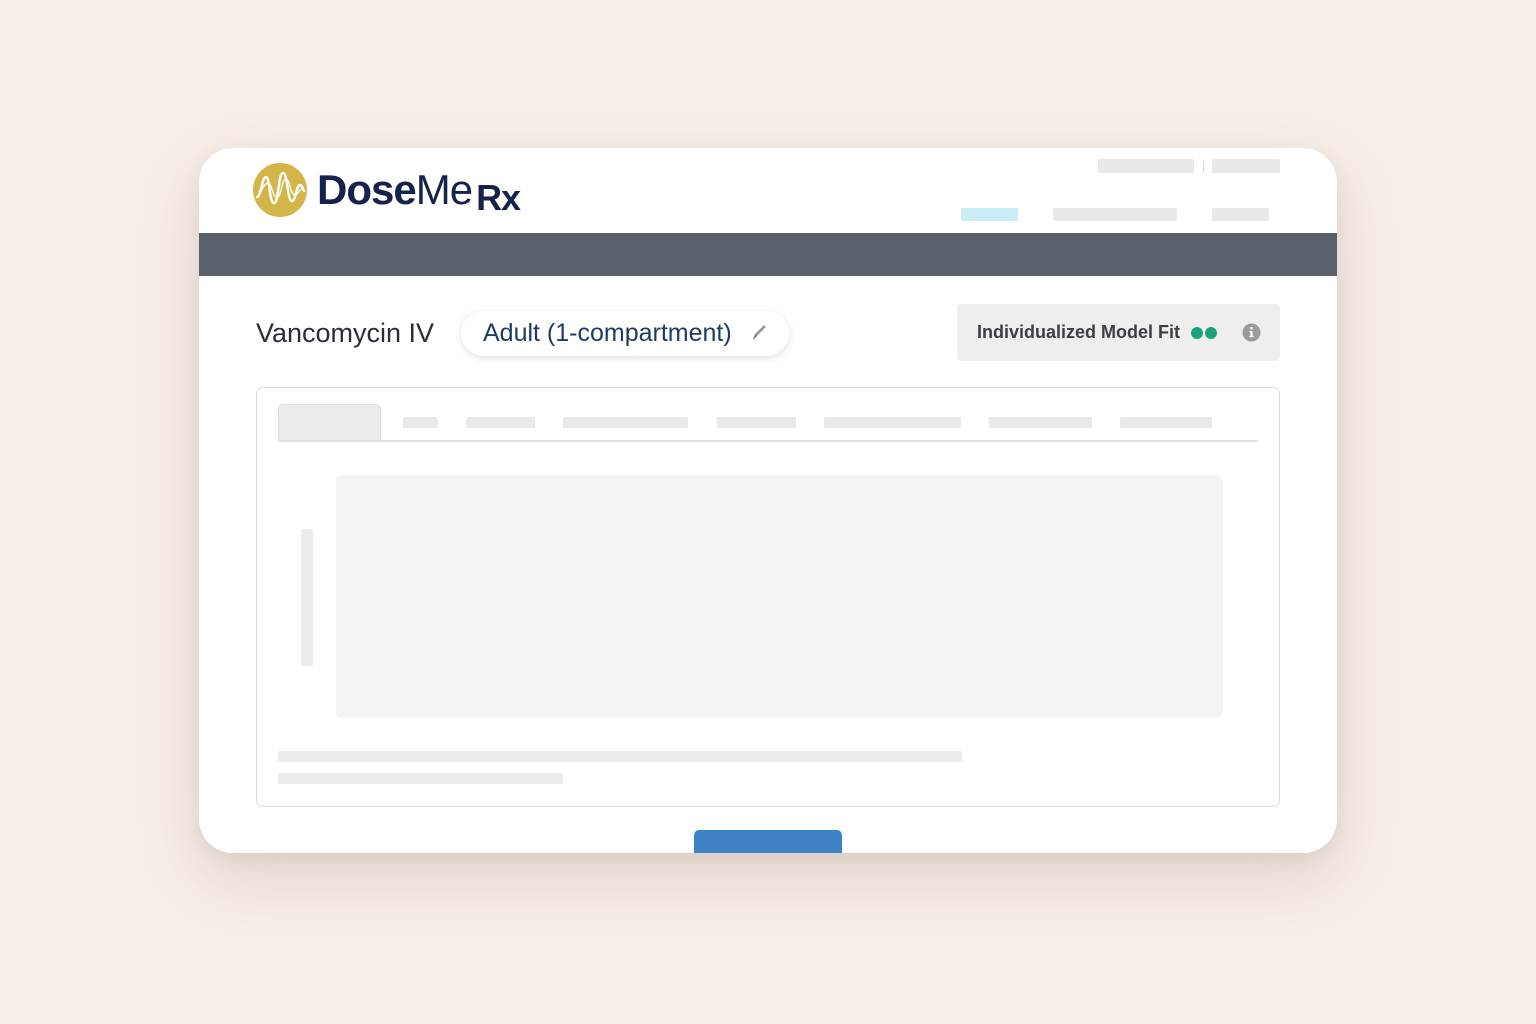 The image size is (1536, 1024). Describe the element at coordinates (329, 422) in the screenshot. I see `tab-active-placeholder` at that location.